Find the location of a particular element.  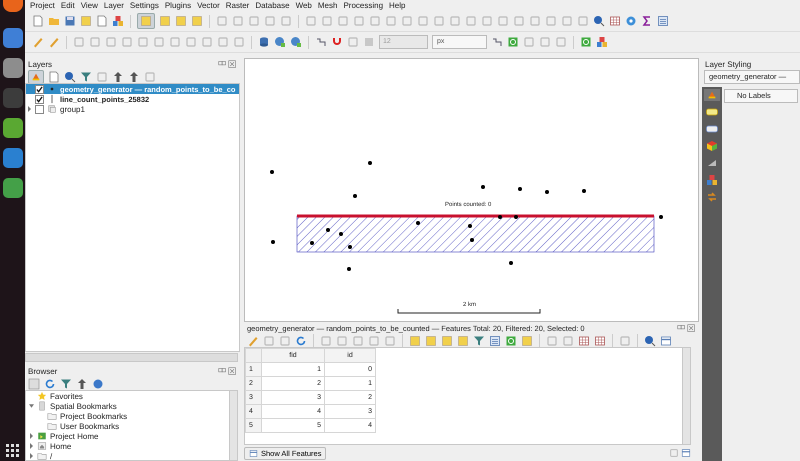

symbology-tab is located at coordinates (712, 95).